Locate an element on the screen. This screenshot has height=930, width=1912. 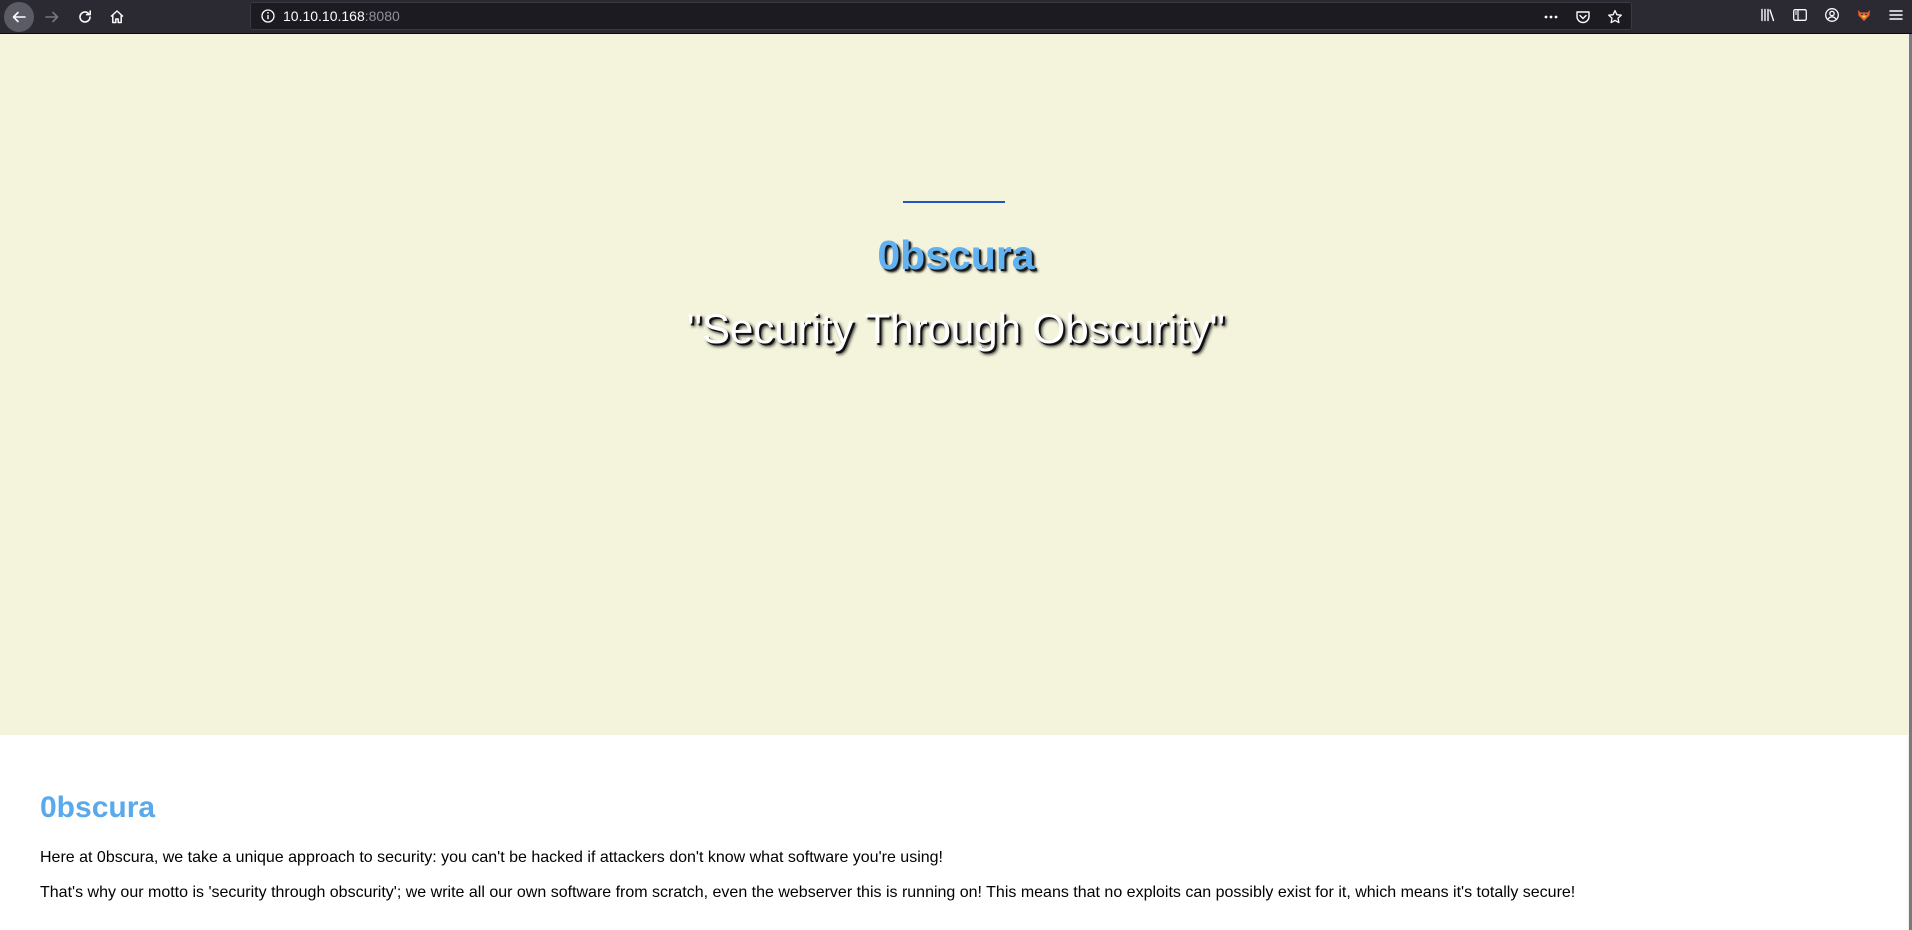
toolbar-right-icons is located at coordinates (1832, 17).